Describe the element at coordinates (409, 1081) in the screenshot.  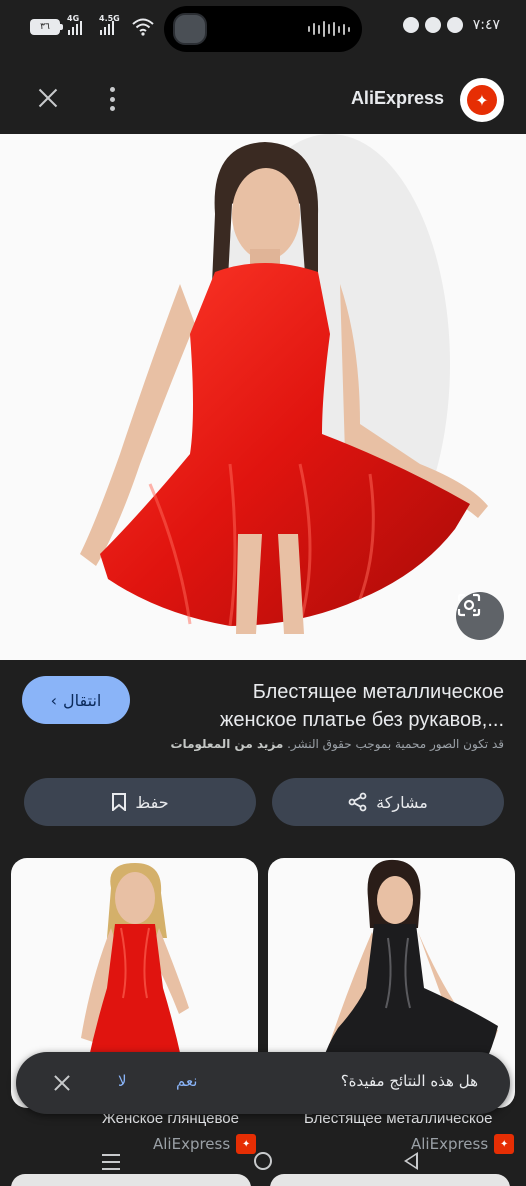
I see `feedback-question: هل هذه النتائج مفيدة؟` at that location.